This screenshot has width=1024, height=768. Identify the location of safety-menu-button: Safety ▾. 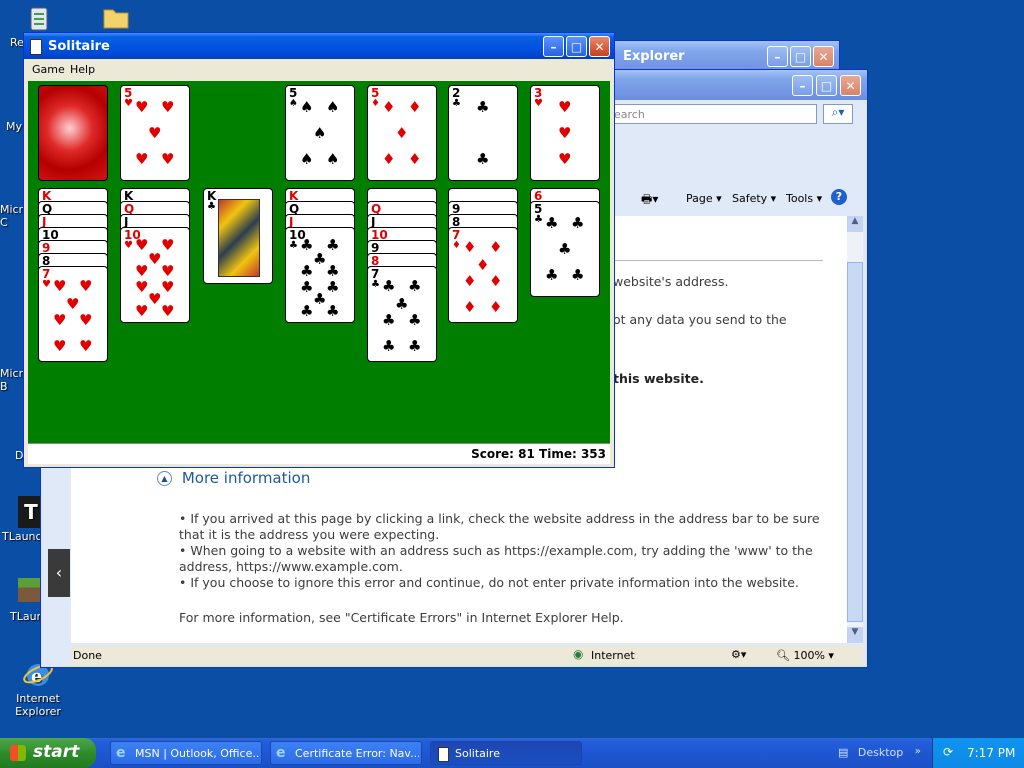
(754, 198).